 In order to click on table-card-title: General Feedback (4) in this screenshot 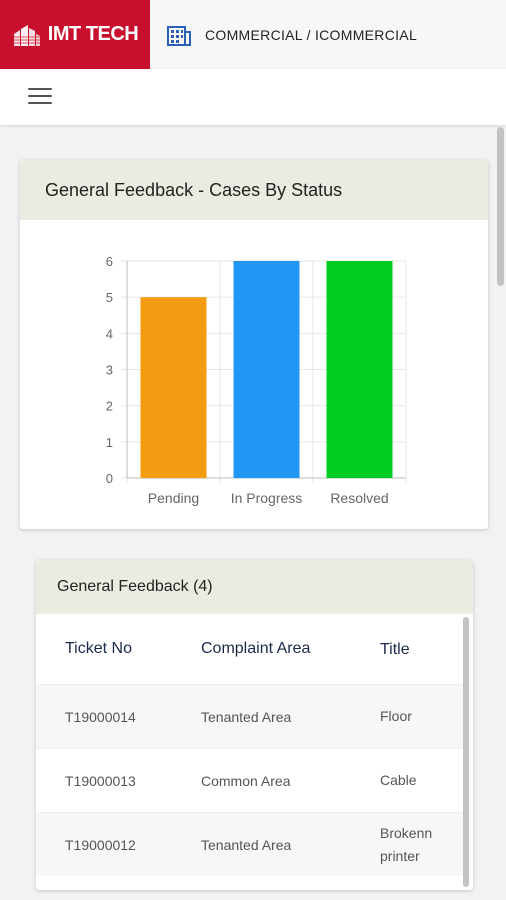, I will do `click(135, 586)`.